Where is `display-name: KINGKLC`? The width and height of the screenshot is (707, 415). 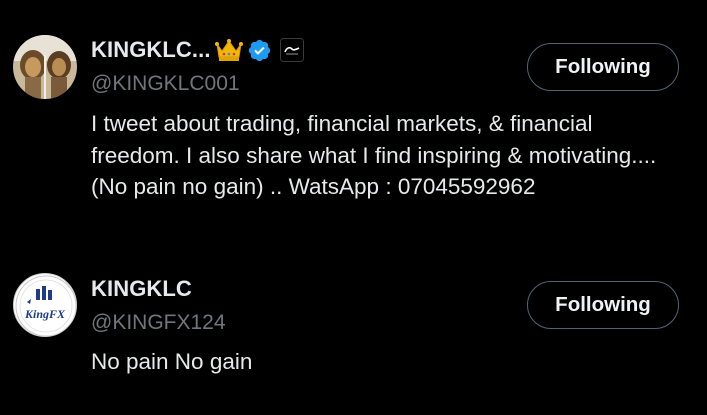 display-name: KINGKLC is located at coordinates (141, 289).